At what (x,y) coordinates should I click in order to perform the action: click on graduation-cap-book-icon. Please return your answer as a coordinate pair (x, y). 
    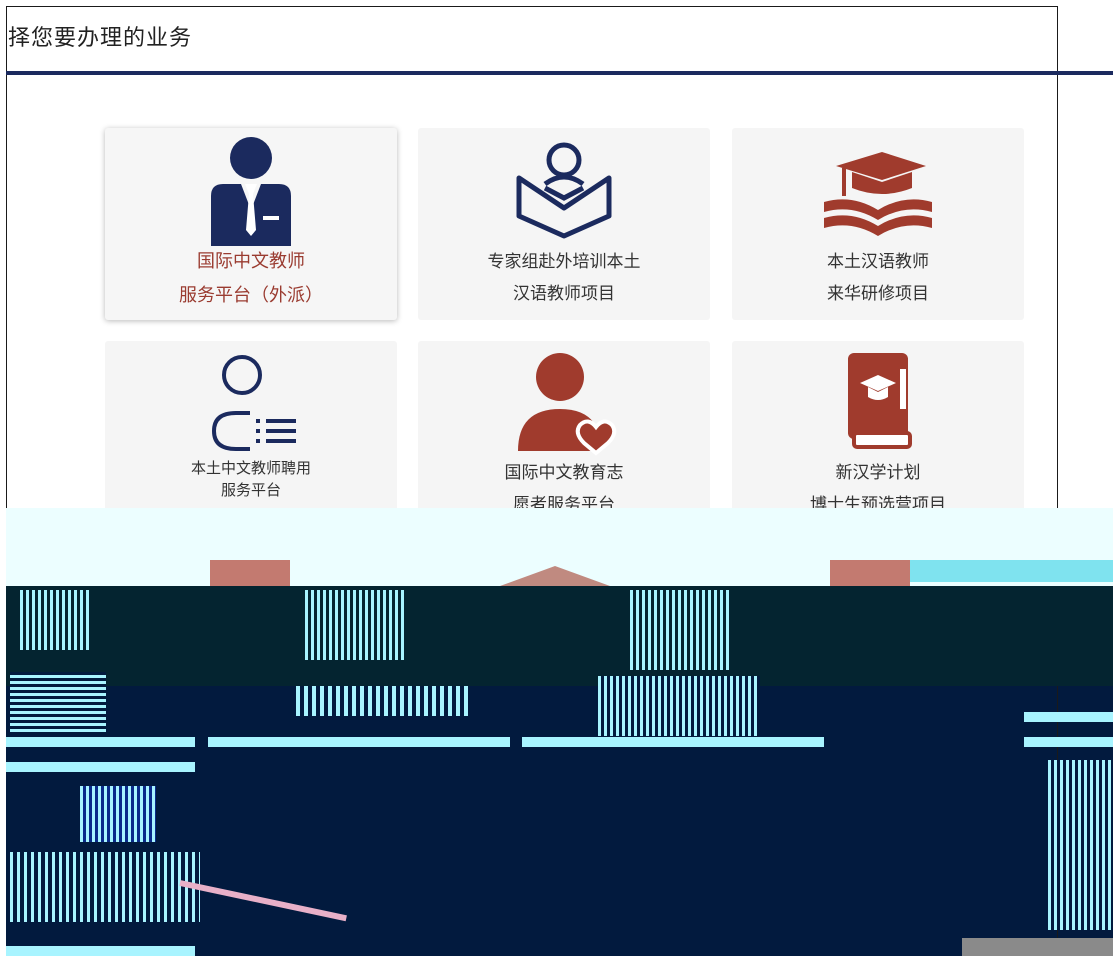
    Looking at the image, I should click on (878, 194).